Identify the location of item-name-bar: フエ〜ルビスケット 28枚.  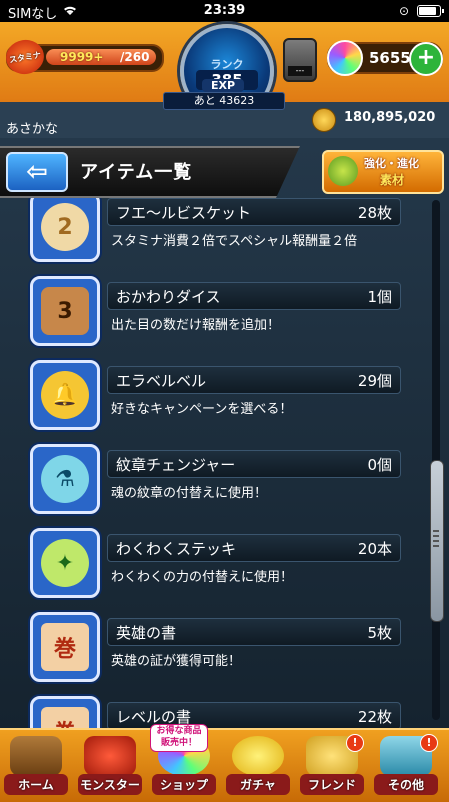
(254, 212).